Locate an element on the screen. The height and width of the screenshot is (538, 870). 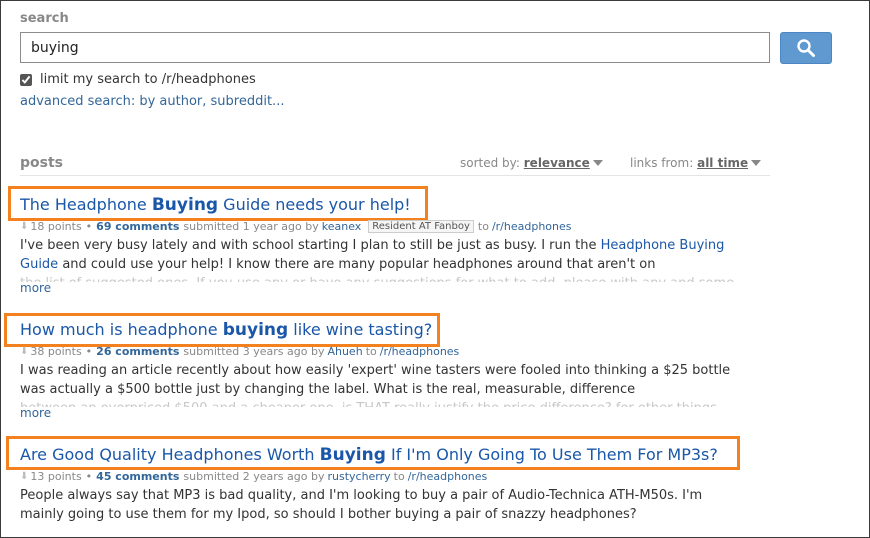
author-link: rustycherry is located at coordinates (358, 476).